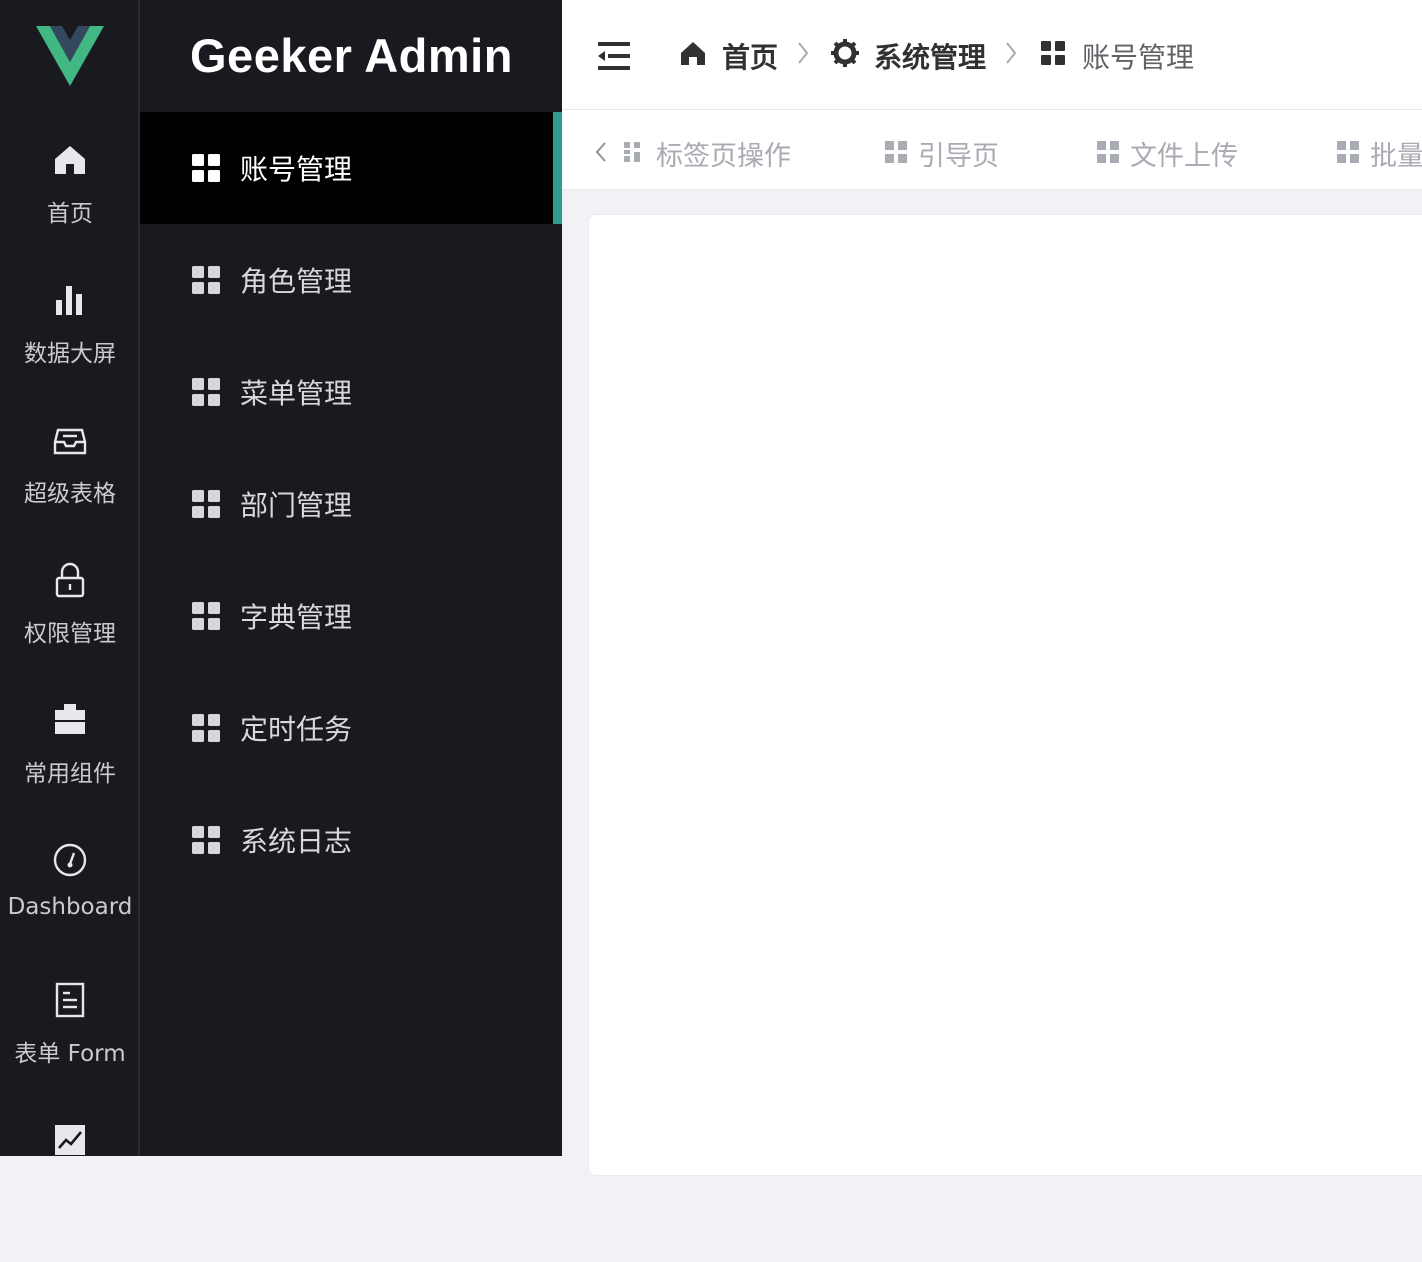 The width and height of the screenshot is (1422, 1262). I want to click on submenu-label: 账号管理, so click(296, 169).